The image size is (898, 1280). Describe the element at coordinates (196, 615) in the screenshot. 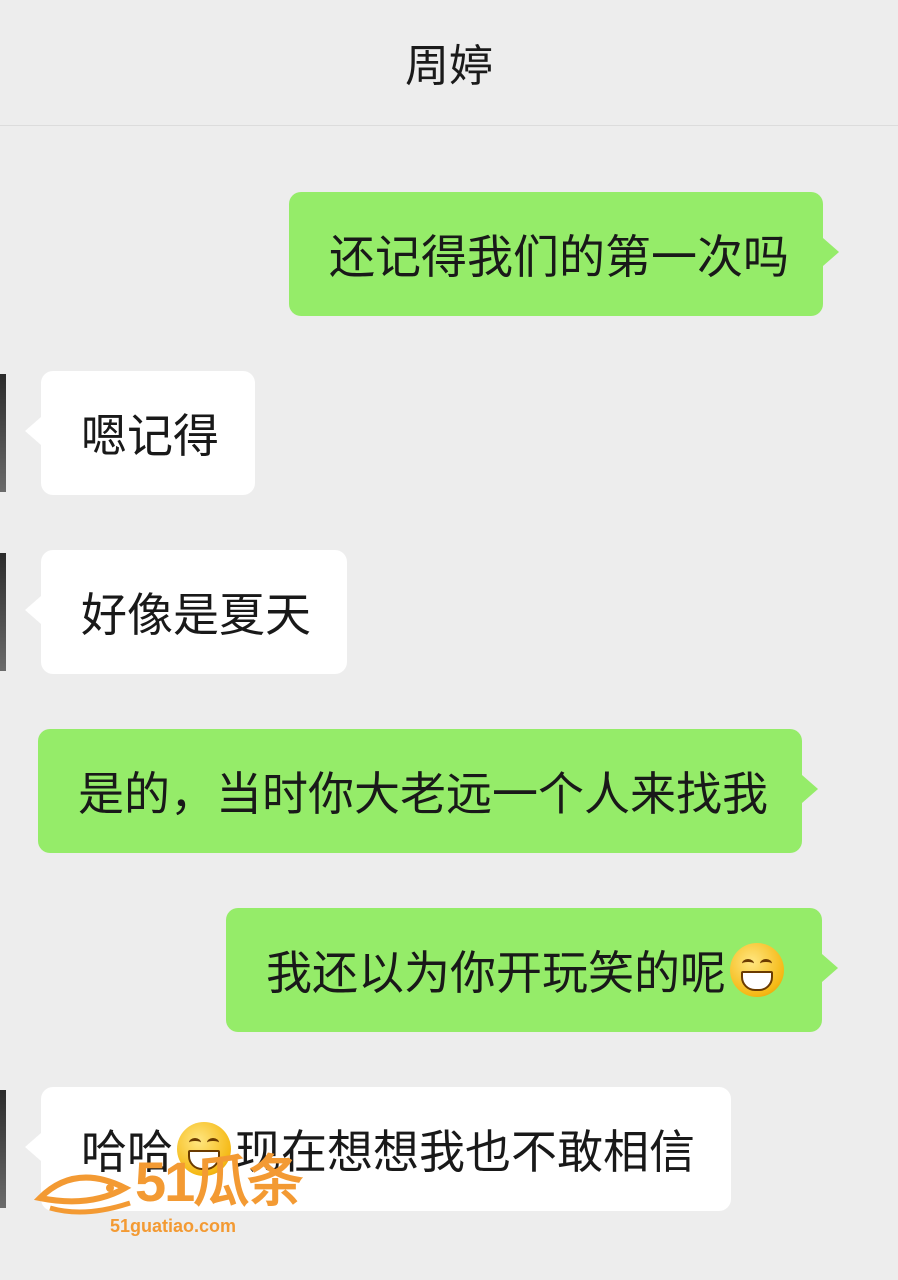

I see `message-text: 好像是夏天` at that location.